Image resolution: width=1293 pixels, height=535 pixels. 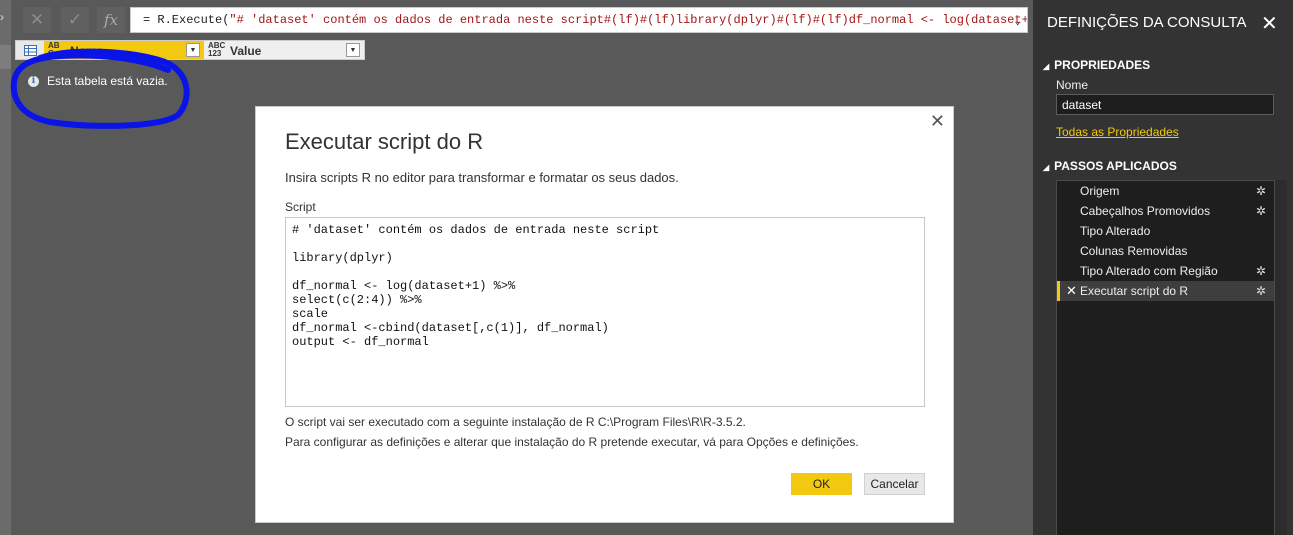 I want to click on formula-prefix: = R.Execute(, so click(x=186, y=20).